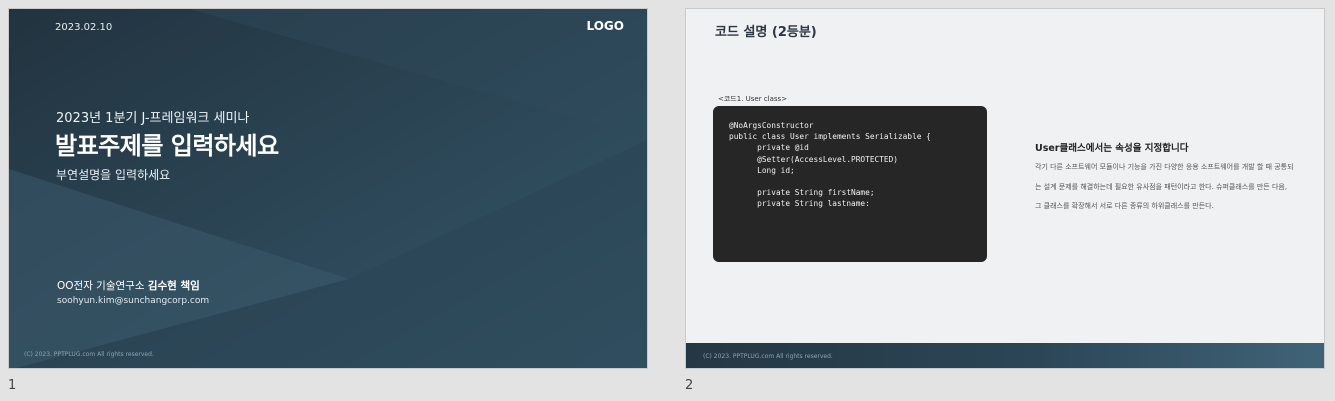 Image resolution: width=1335 pixels, height=401 pixels. Describe the element at coordinates (1112, 148) in the screenshot. I see `explanation-title: User클래스에서는 속성을 지정합니다` at that location.